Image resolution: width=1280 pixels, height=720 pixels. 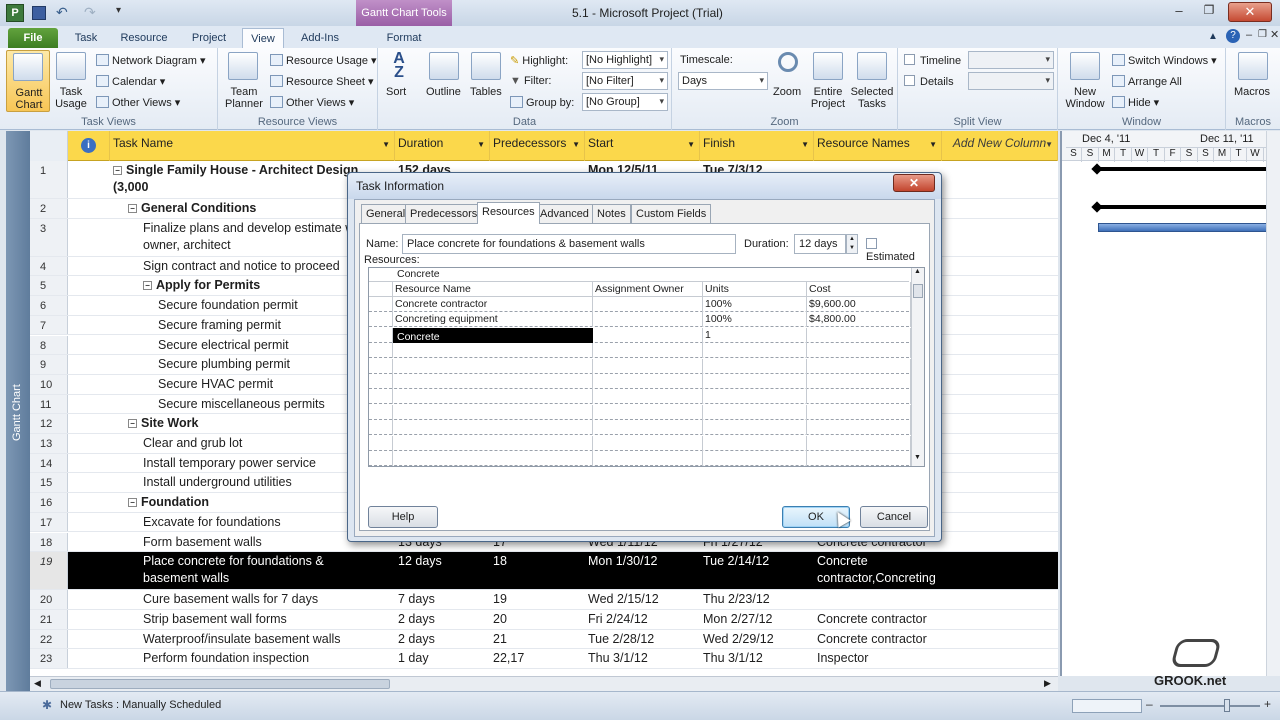 I want to click on help-icon: ?, so click(x=1233, y=36).